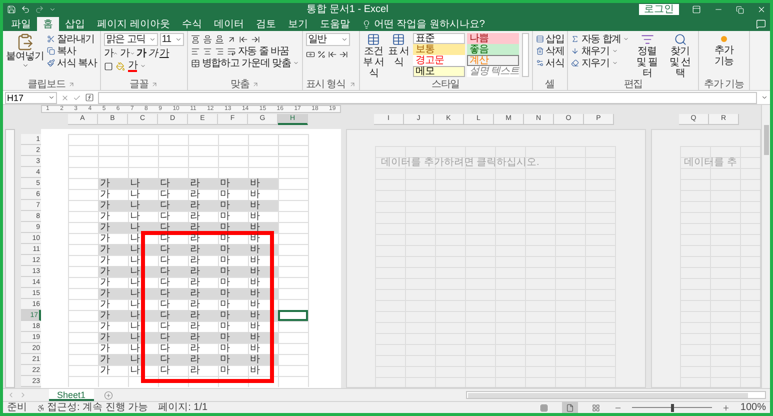  I want to click on editing-item: 지우기, so click(600, 63).